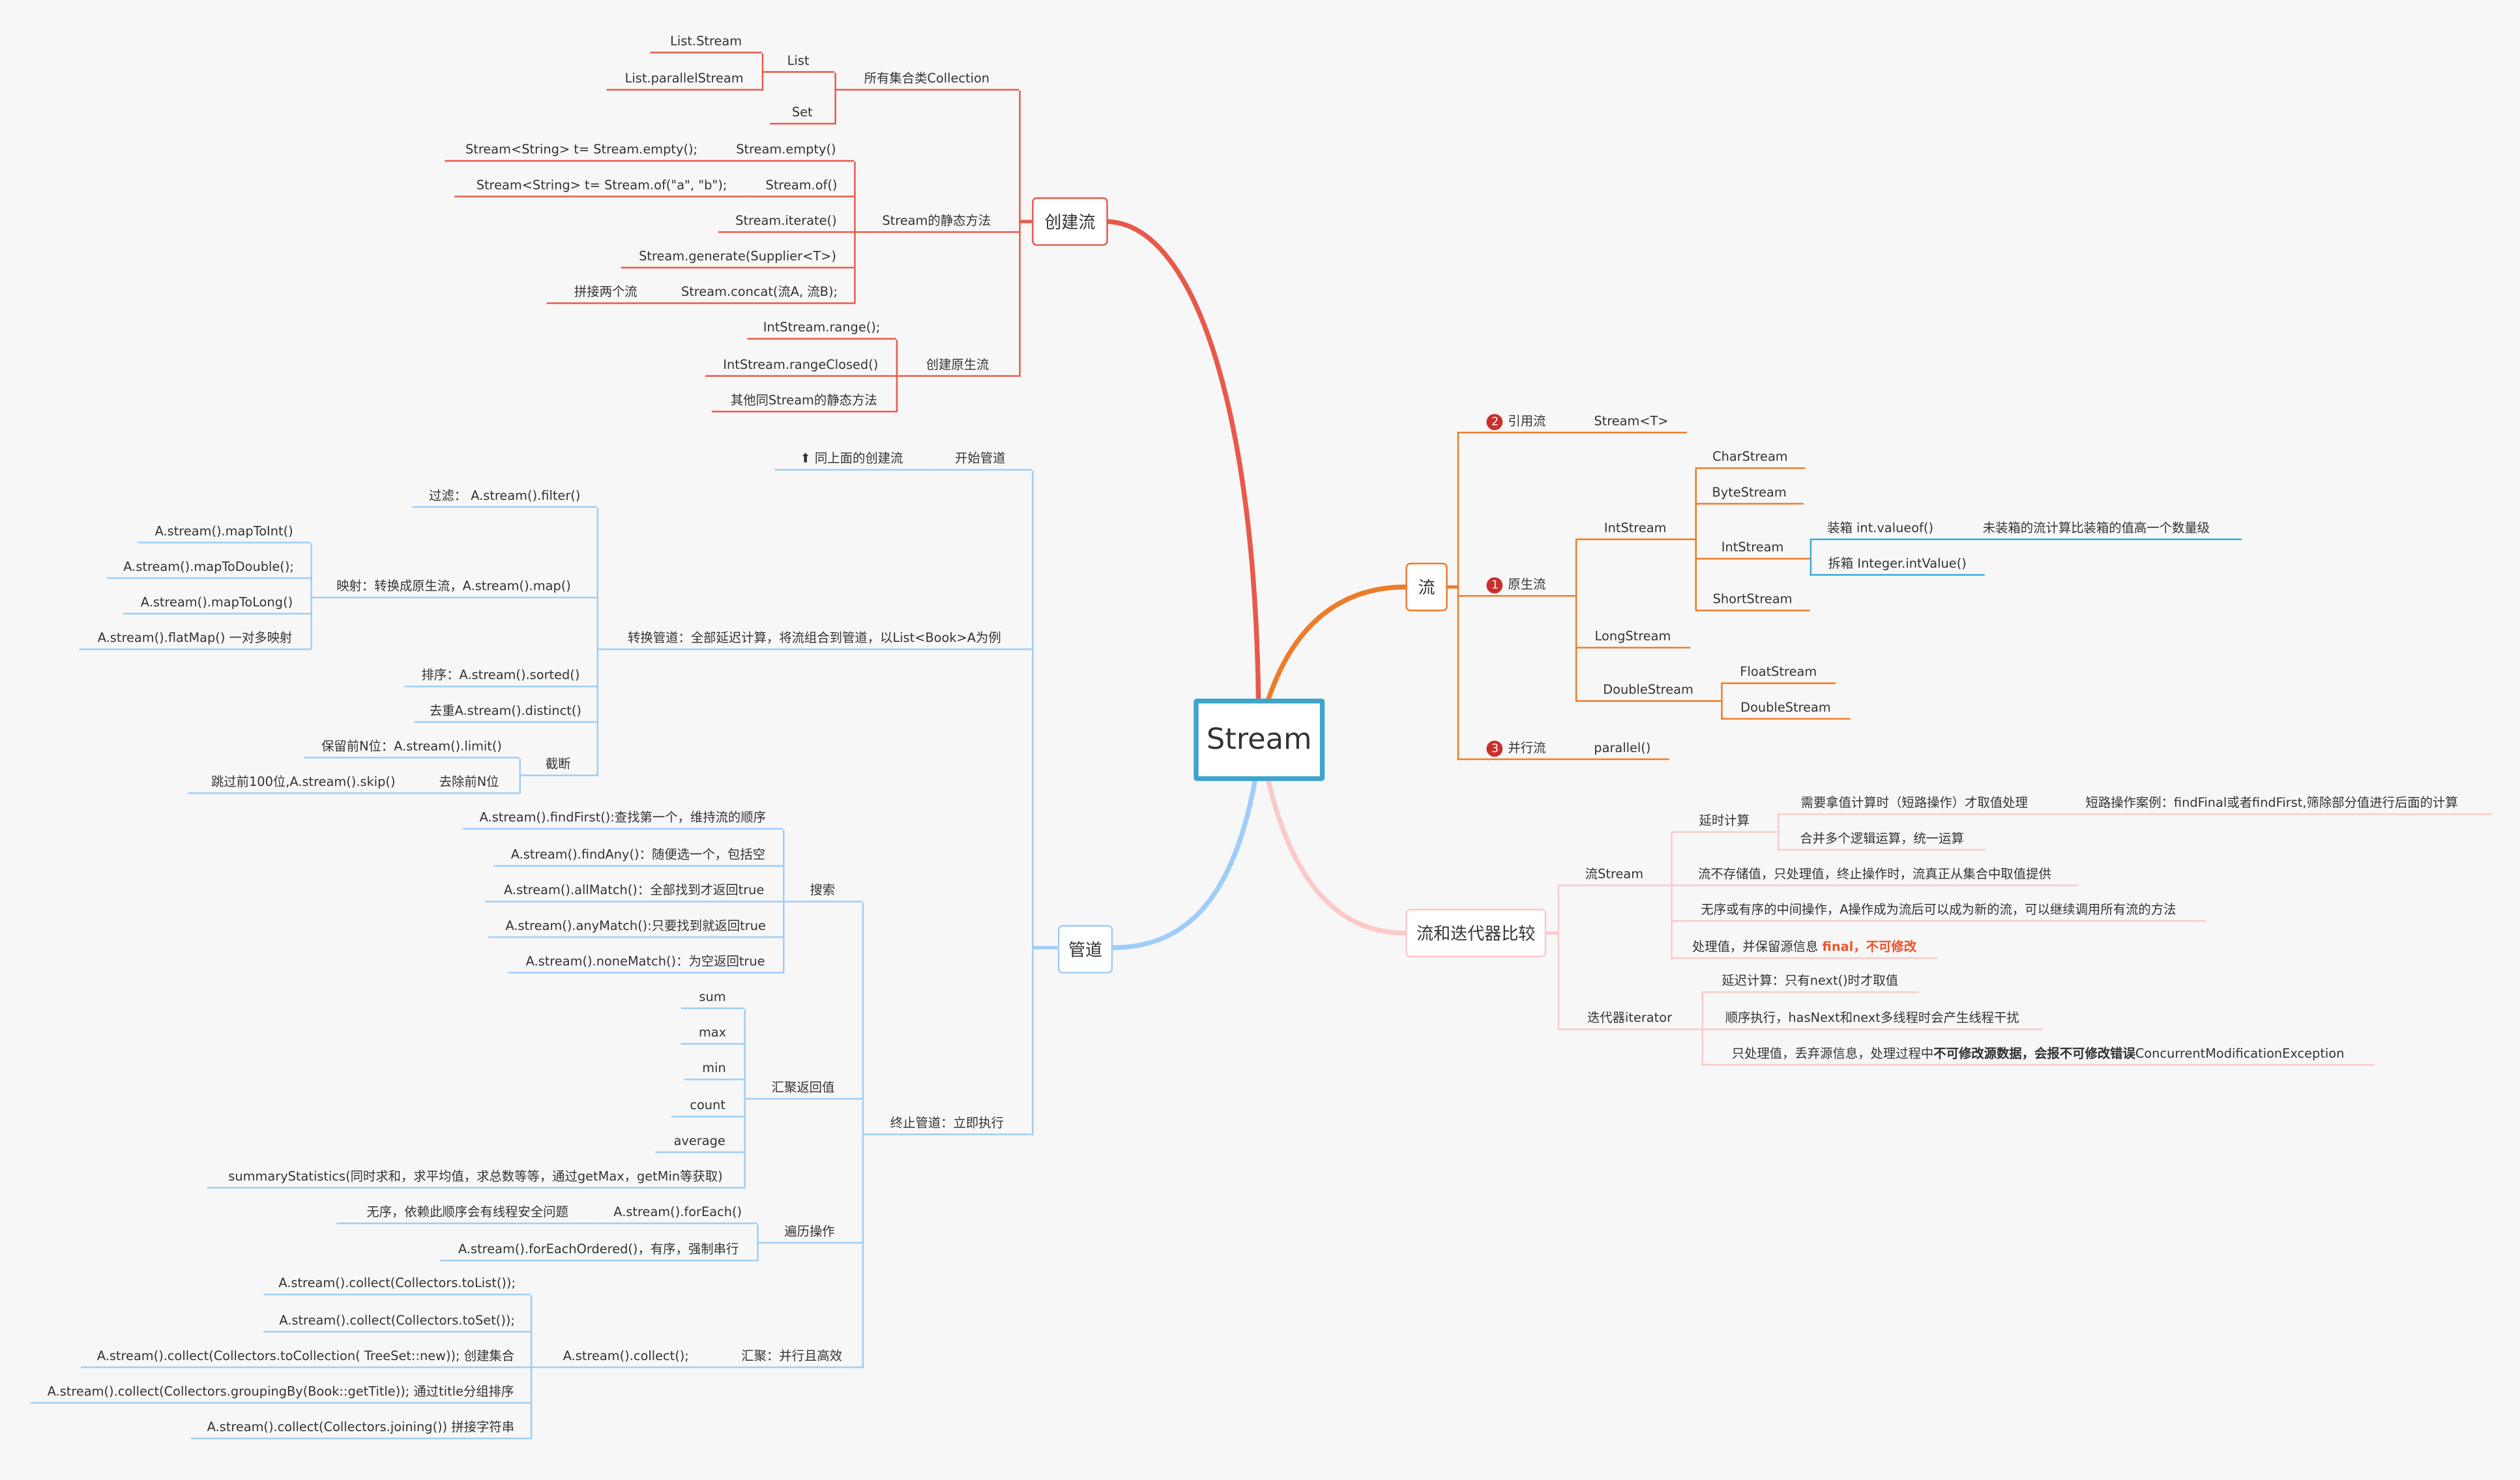 The width and height of the screenshot is (2520, 1480). What do you see at coordinates (195, 639) in the screenshot?
I see `node-flat-map: A.stream().flatMap() 一对多映射` at bounding box center [195, 639].